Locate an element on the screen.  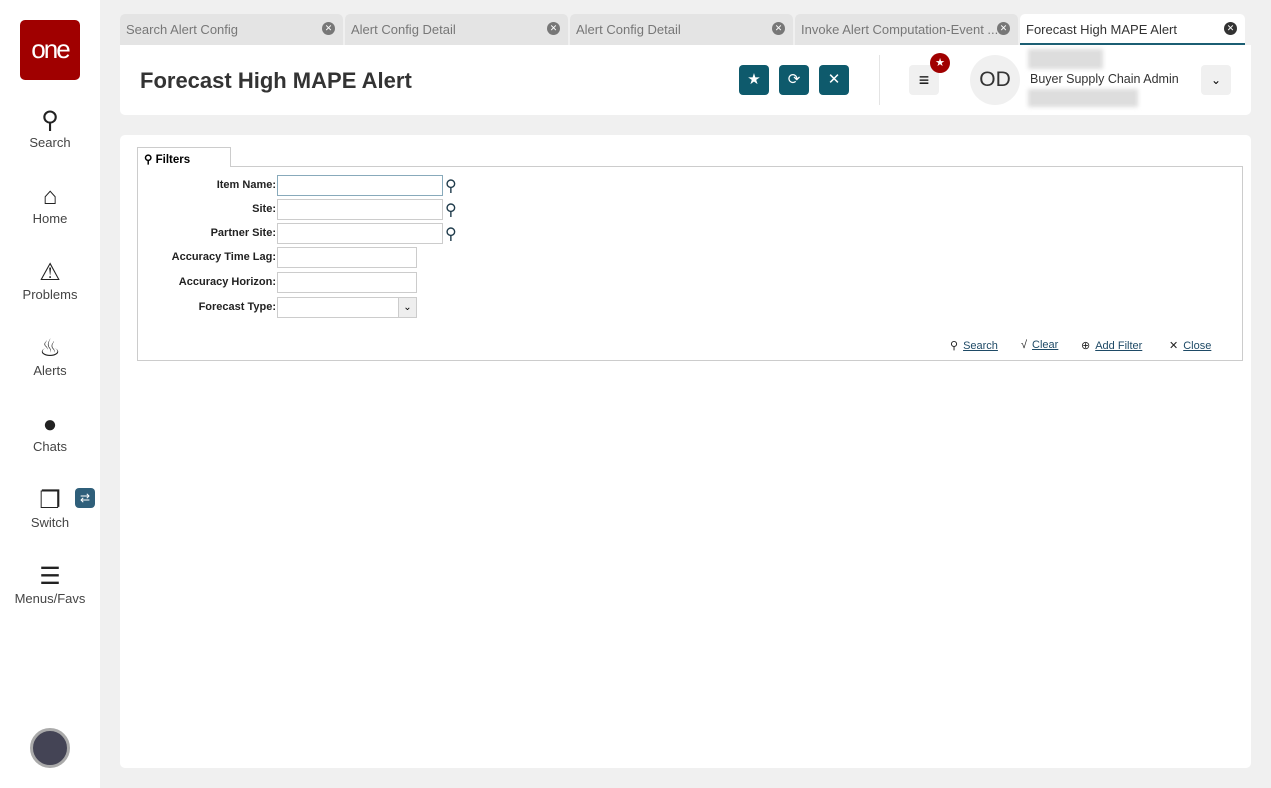
nav-chats: ● Chats is located at coordinates (50, 432).